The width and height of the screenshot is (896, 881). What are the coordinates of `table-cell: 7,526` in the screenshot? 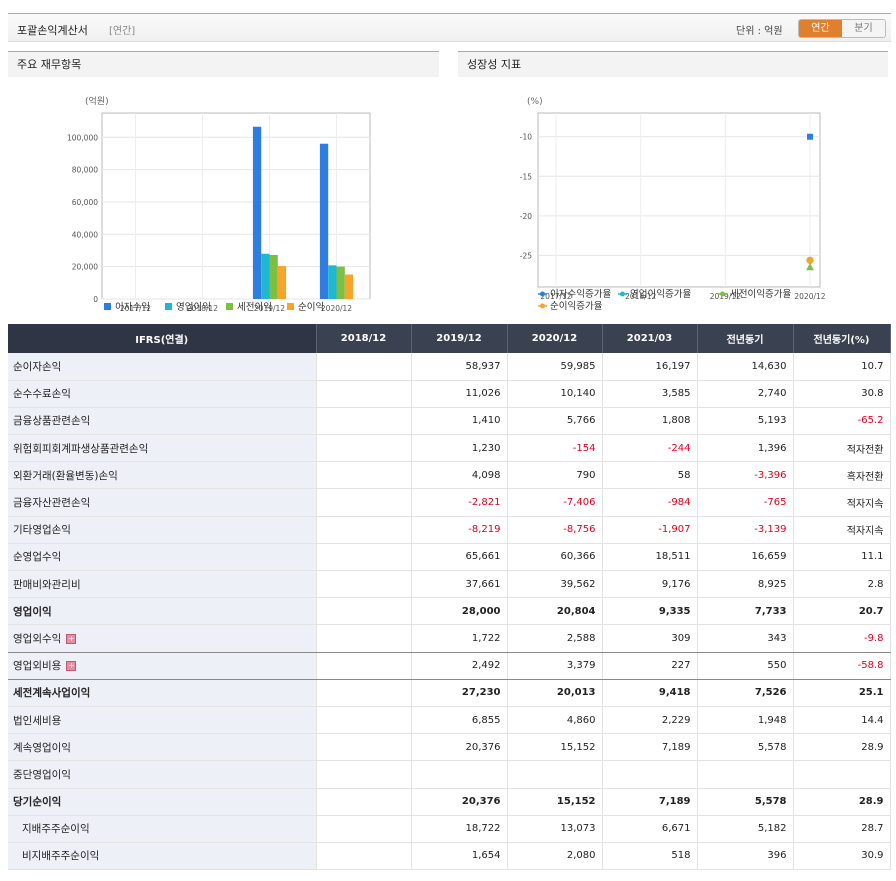 It's located at (745, 693).